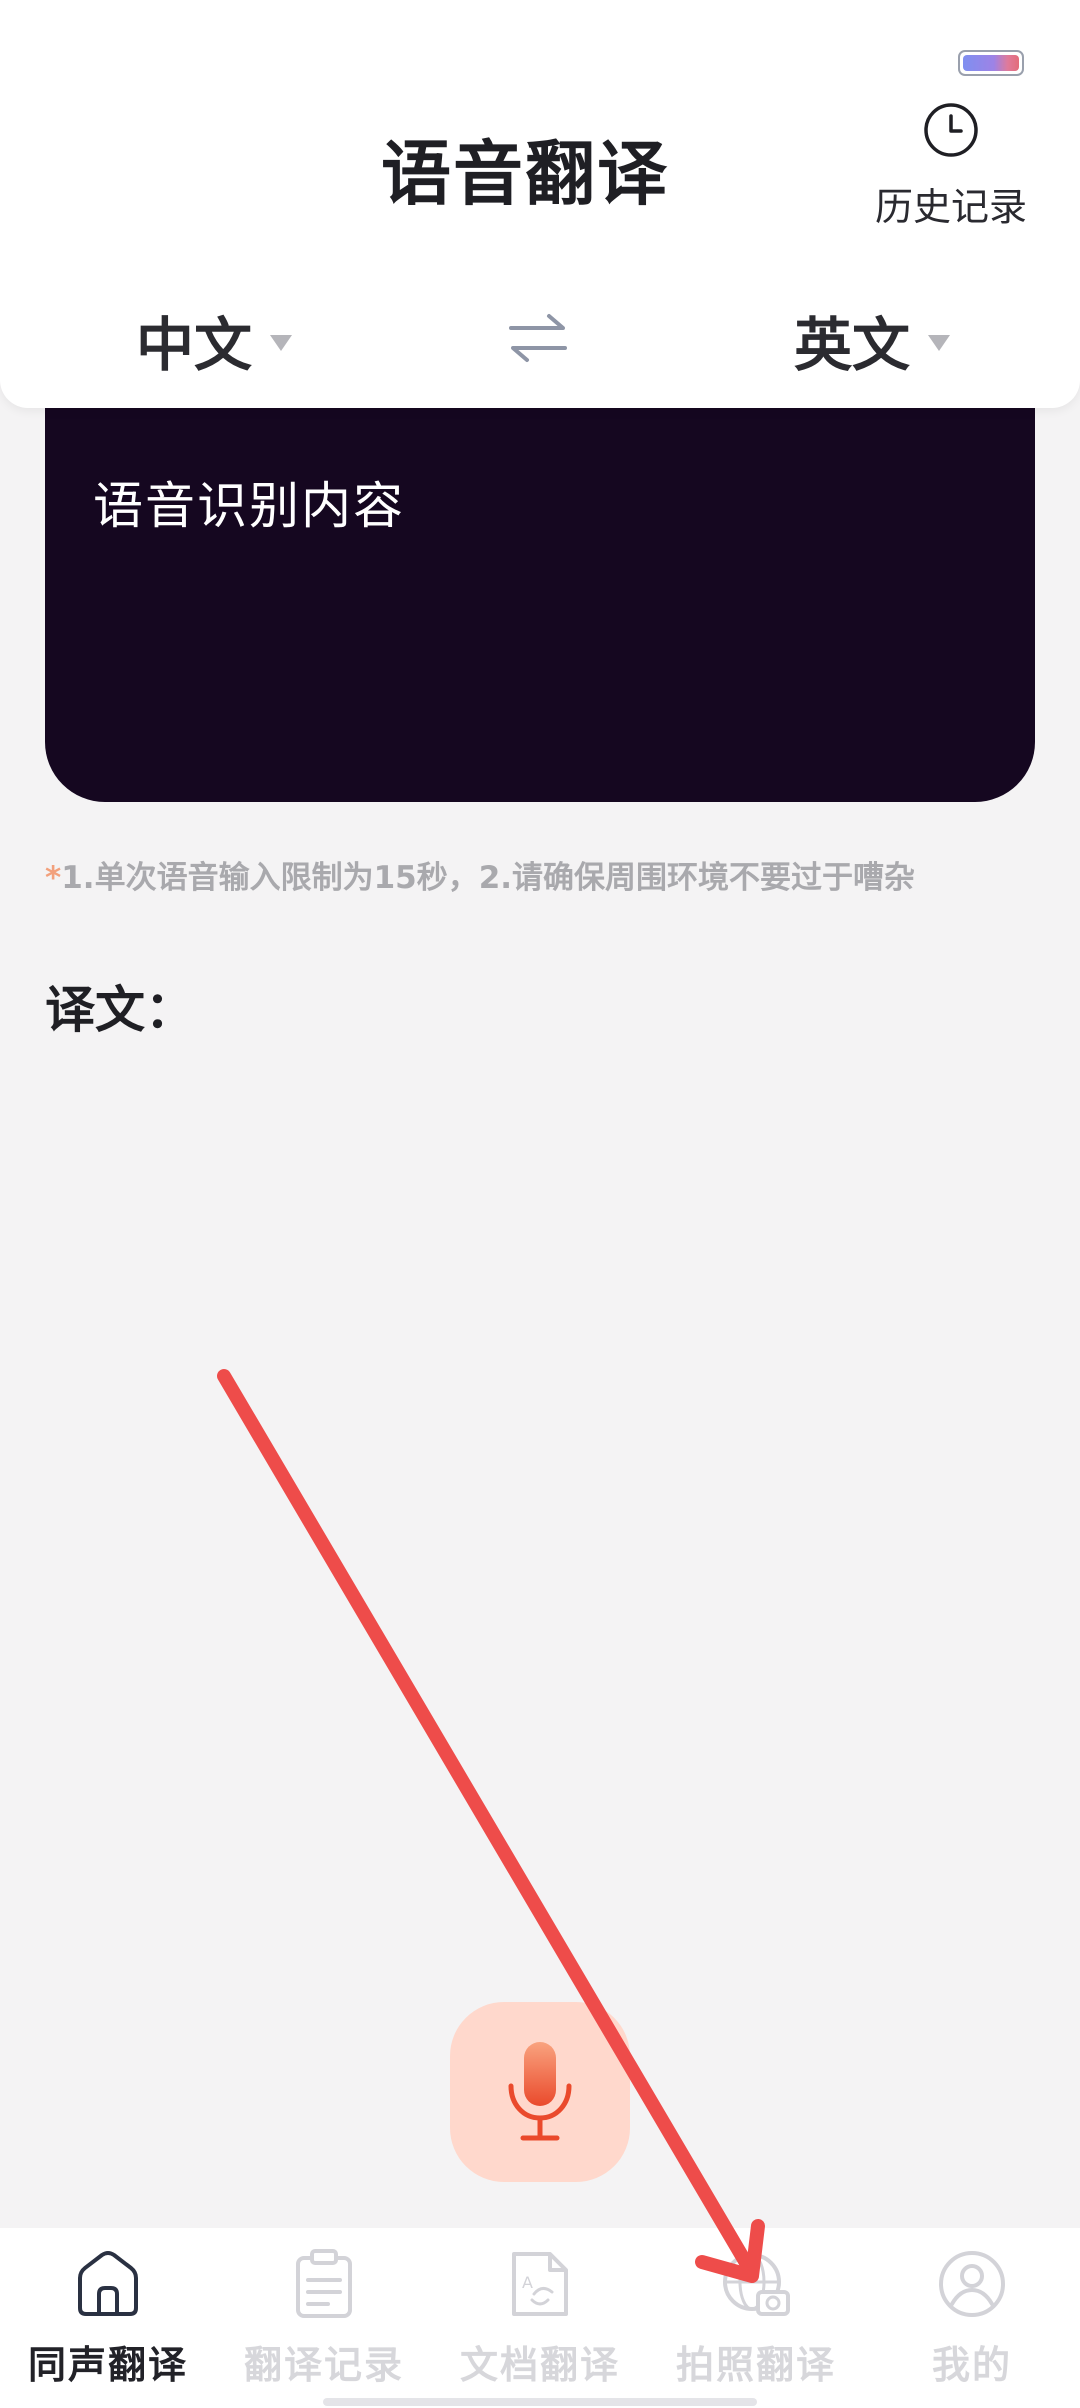 Image resolution: width=1080 pixels, height=2408 pixels. I want to click on source-language-label: 中文, so click(194, 345).